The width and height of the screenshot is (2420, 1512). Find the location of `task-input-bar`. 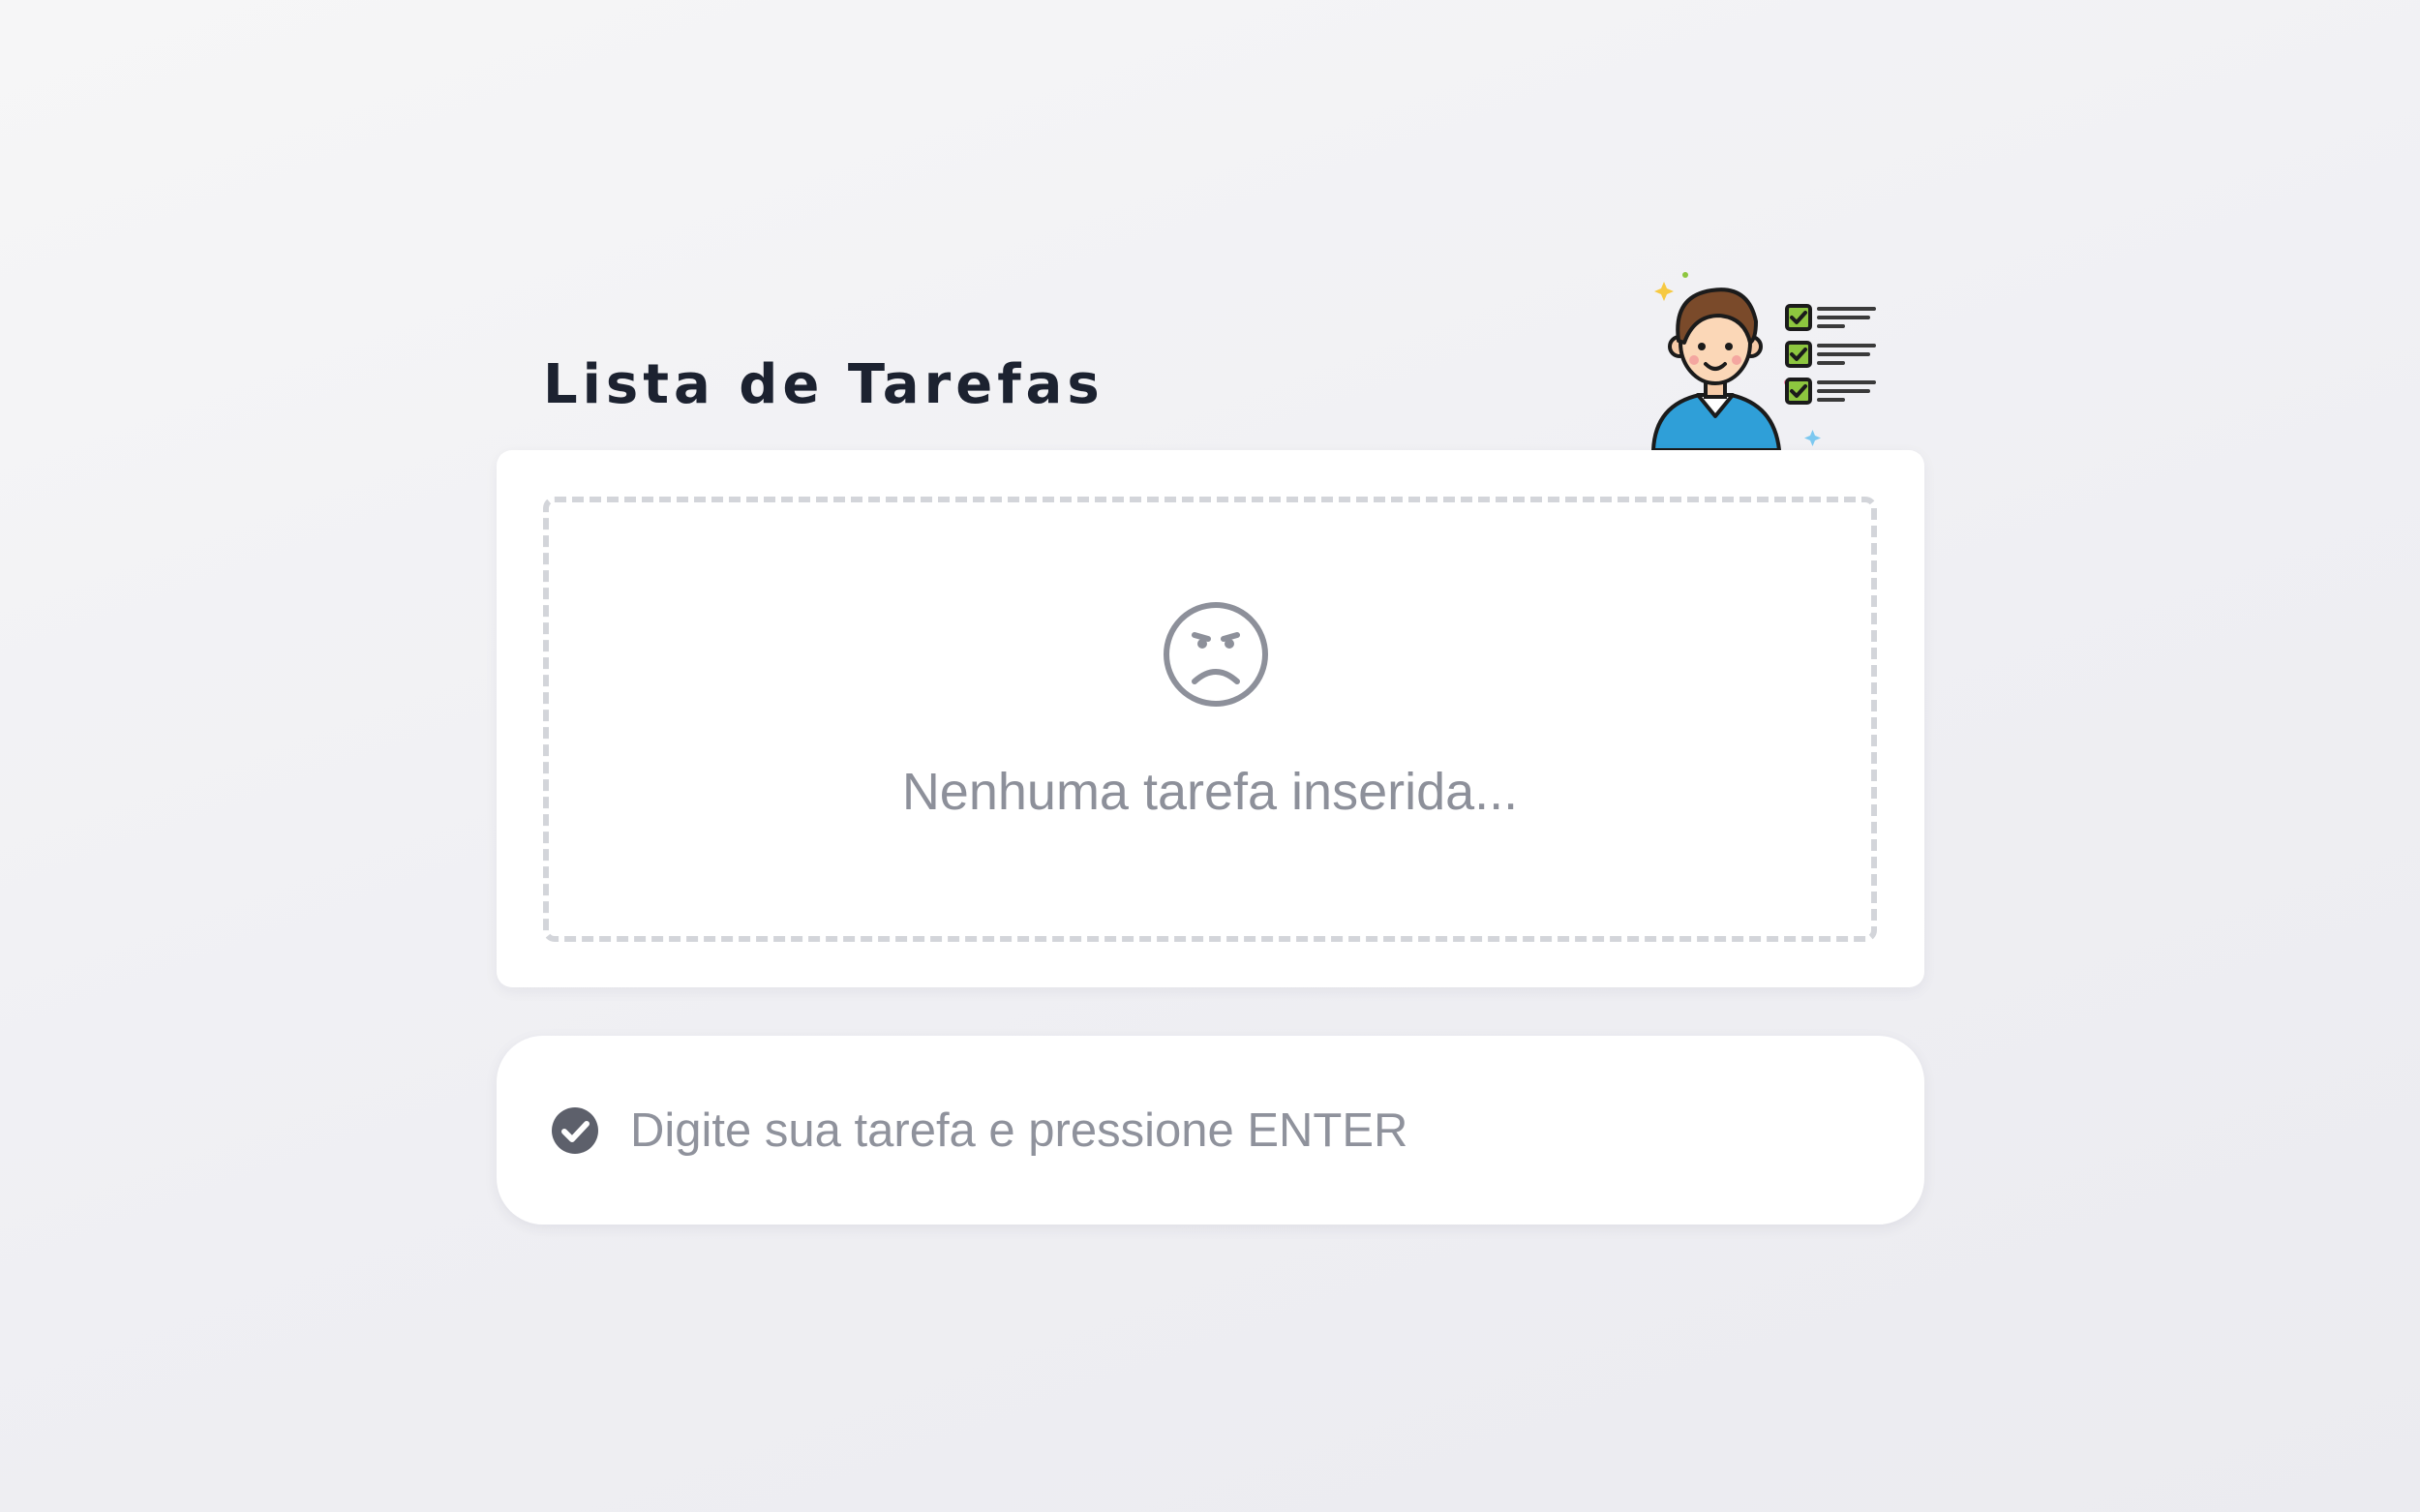

task-input-bar is located at coordinates (1210, 1130).